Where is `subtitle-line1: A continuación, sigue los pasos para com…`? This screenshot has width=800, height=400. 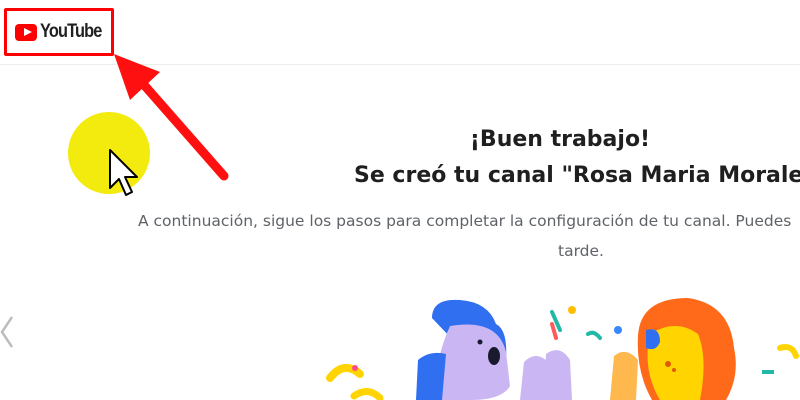
subtitle-line1: A continuación, sigue los pasos para com… is located at coordinates (465, 221).